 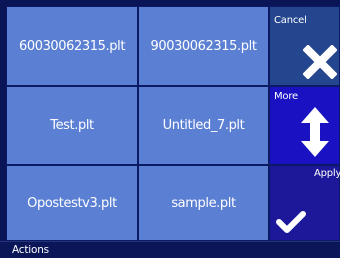 I want to click on actions-label: Actions, so click(x=30, y=250).